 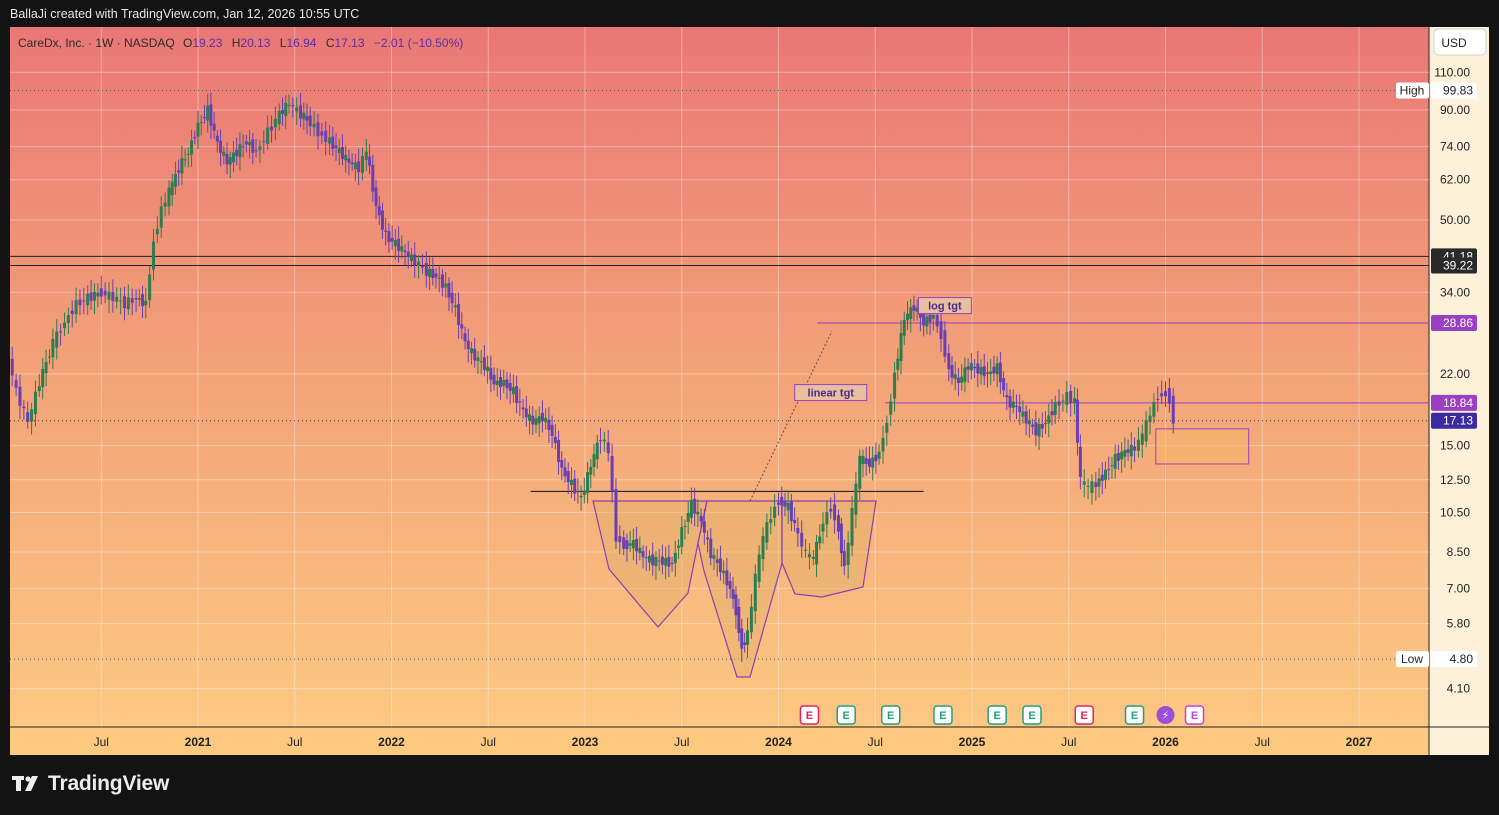 What do you see at coordinates (1359, 742) in the screenshot?
I see `time-tick-label: 2027` at bounding box center [1359, 742].